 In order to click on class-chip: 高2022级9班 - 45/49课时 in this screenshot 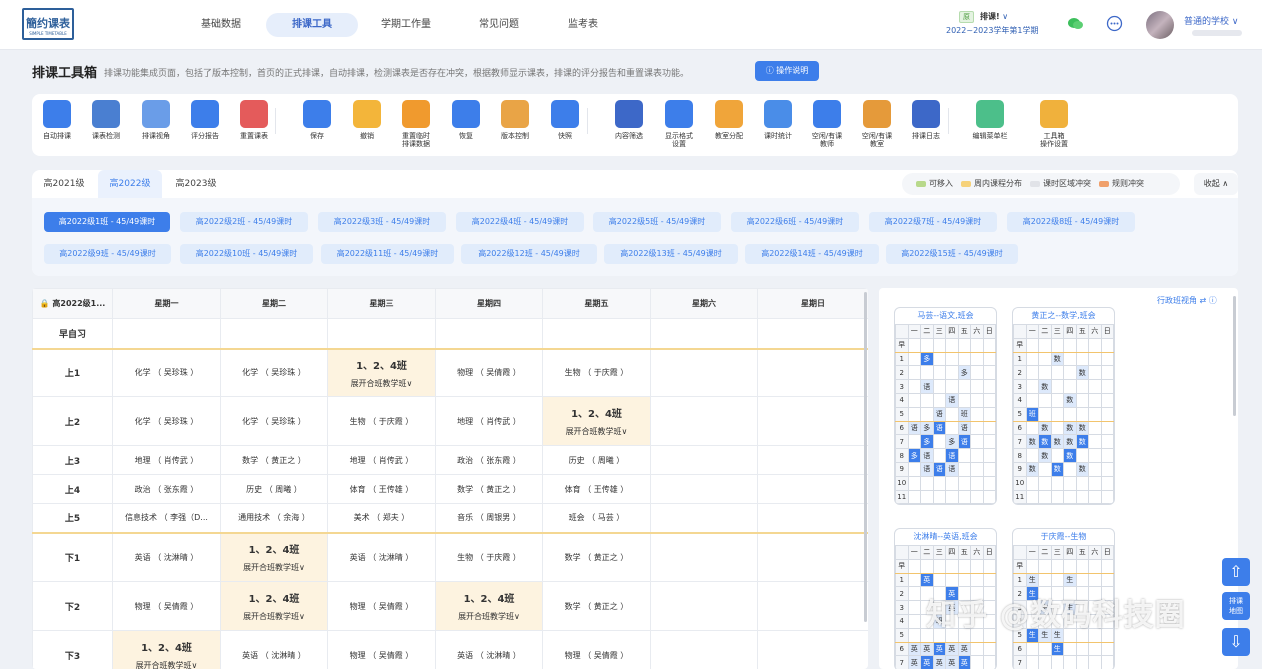, I will do `click(107, 254)`.